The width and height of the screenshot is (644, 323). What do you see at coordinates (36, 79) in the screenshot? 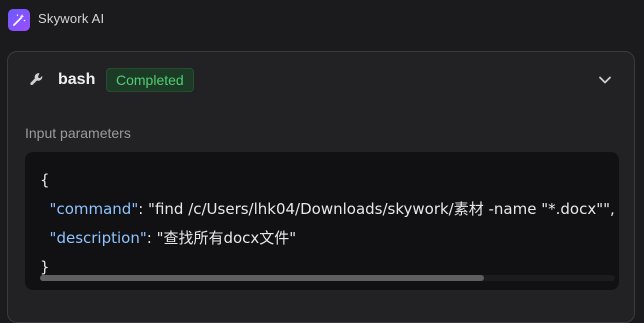
I see `wrench-icon` at bounding box center [36, 79].